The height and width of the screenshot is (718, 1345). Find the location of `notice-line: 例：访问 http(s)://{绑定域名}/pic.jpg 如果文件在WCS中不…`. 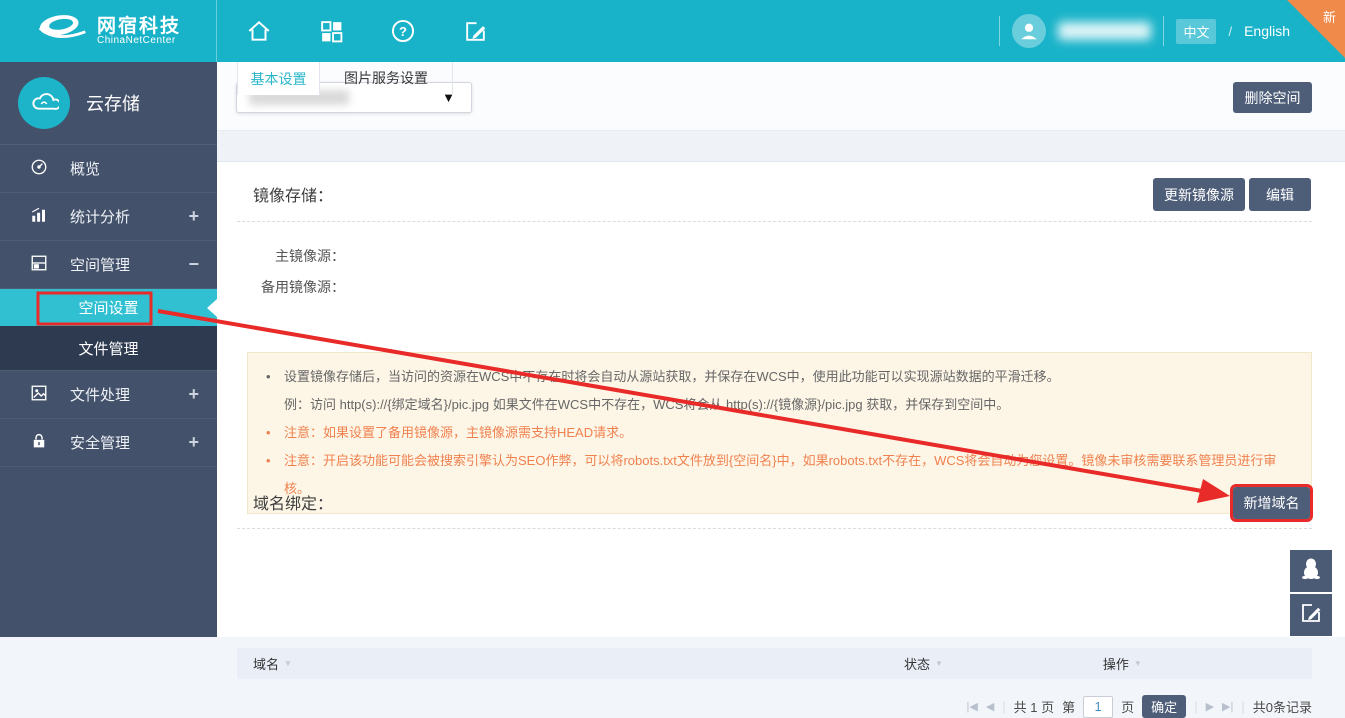

notice-line: 例：访问 http(s)://{绑定域名}/pic.jpg 如果文件在WCS中不… is located at coordinates (779, 405).